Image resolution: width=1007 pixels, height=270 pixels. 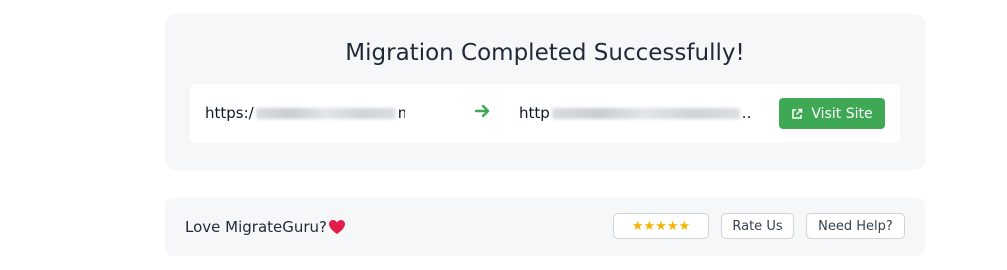 I want to click on heart-icon, so click(x=337, y=227).